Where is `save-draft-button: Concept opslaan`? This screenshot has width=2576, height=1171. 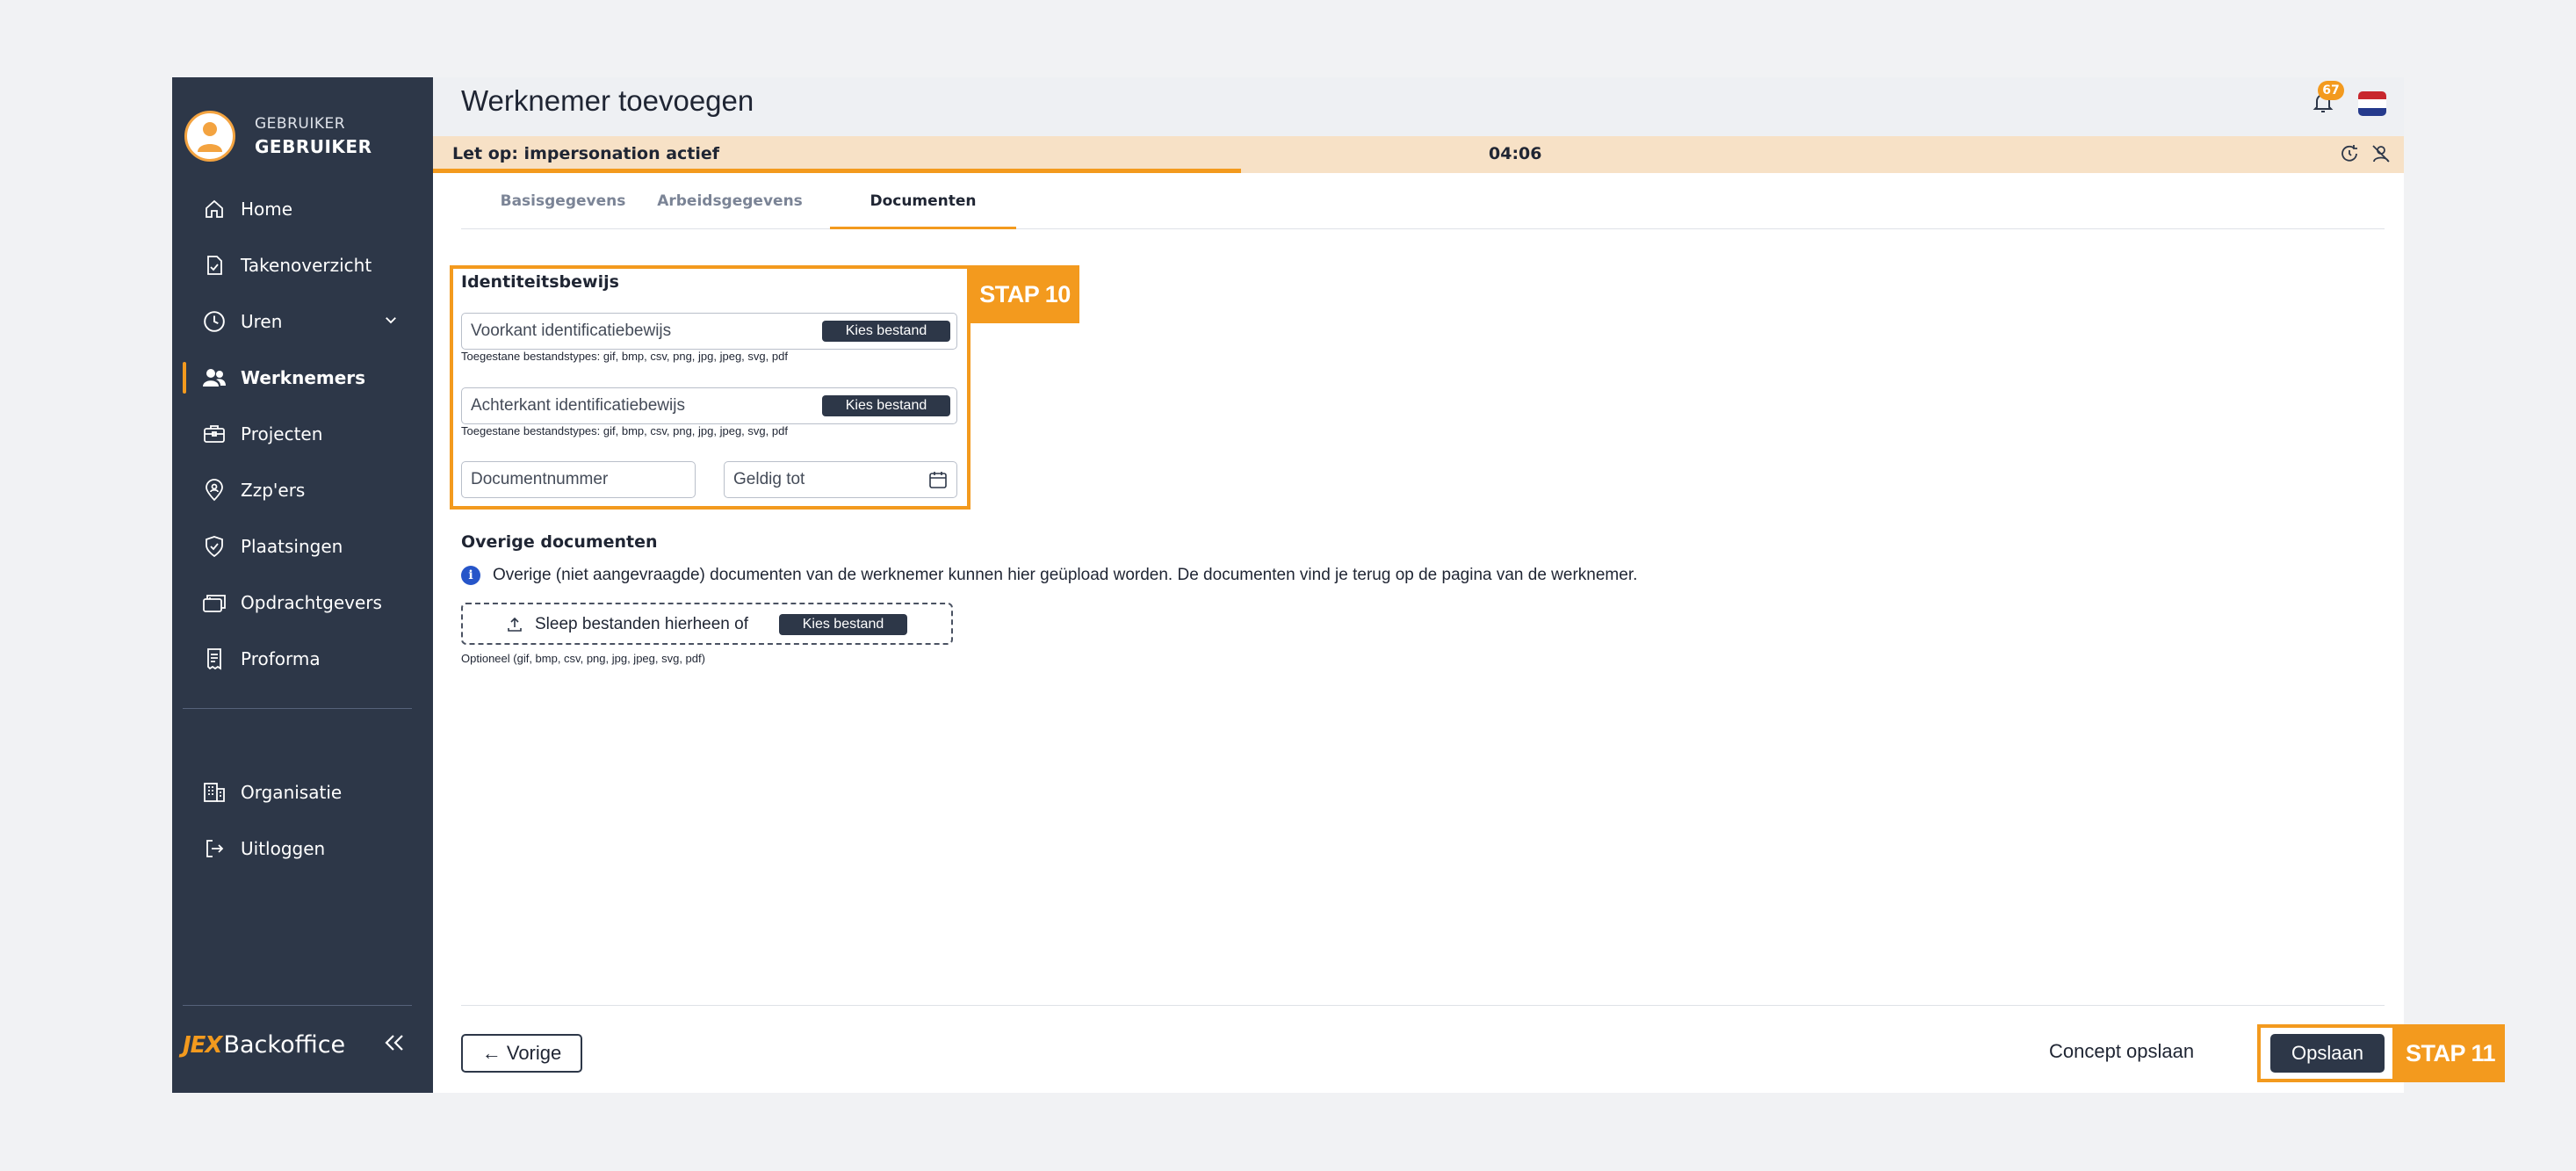
save-draft-button: Concept opslaan is located at coordinates (2121, 1051).